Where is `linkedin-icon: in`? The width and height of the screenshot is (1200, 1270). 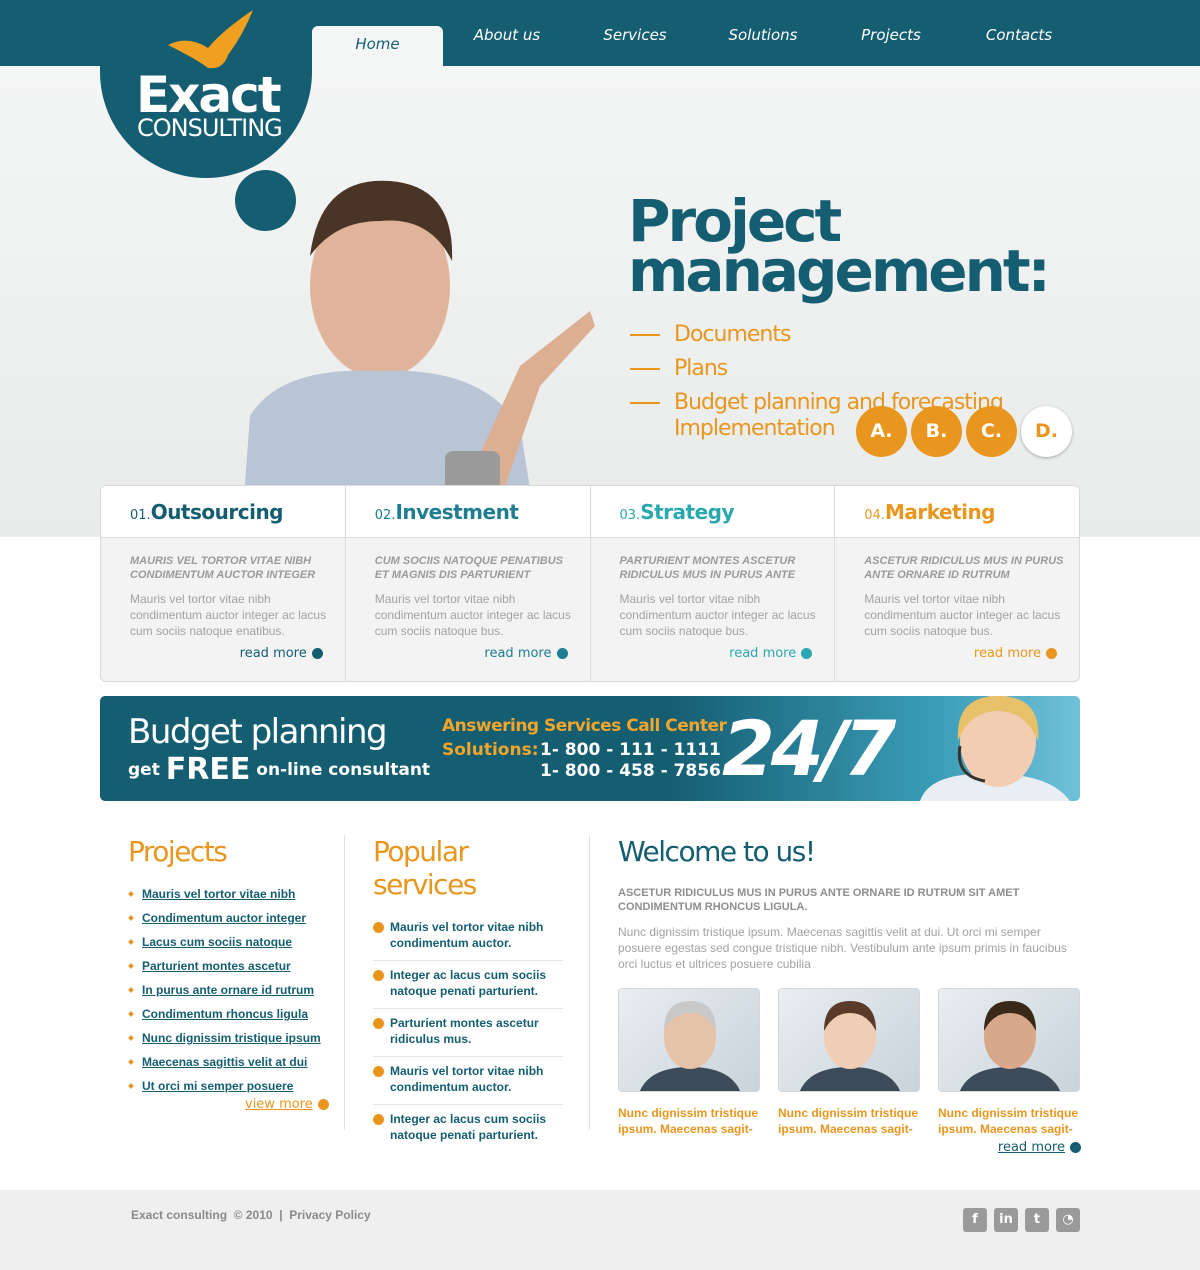
linkedin-icon: in is located at coordinates (1006, 1220).